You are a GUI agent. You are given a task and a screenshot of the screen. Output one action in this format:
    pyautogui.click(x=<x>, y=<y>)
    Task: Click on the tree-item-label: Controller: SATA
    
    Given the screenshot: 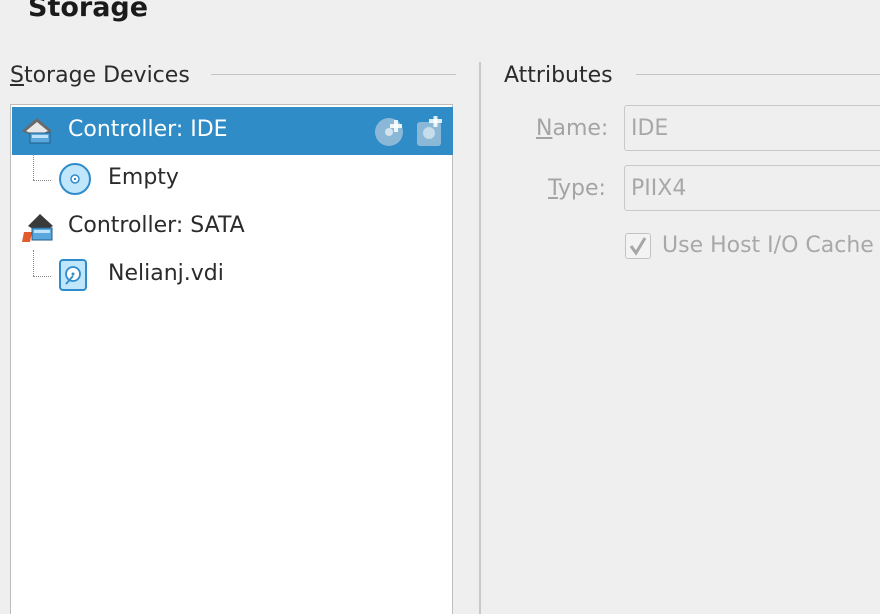 What is the action you would take?
    pyautogui.click(x=156, y=225)
    